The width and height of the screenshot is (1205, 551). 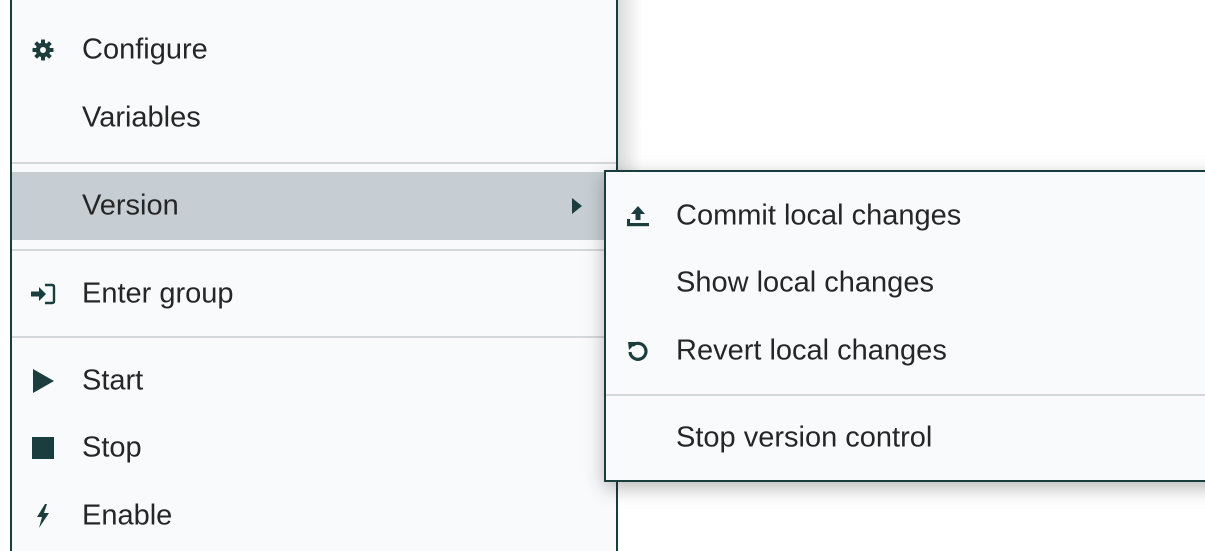 I want to click on menu-item-enter-group: Enter group, so click(x=314, y=294).